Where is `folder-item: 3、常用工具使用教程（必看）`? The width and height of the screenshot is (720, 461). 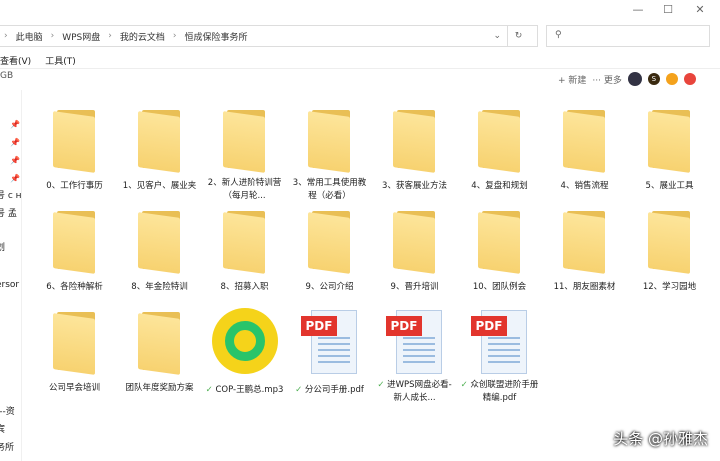 folder-item: 3、常用工具使用教程（必看） is located at coordinates (329, 152).